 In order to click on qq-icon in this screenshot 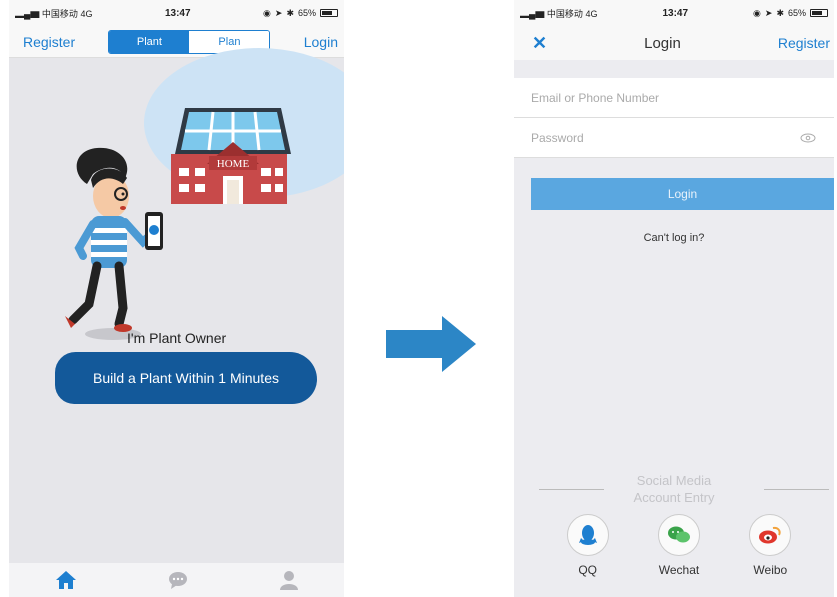, I will do `click(587, 535)`.